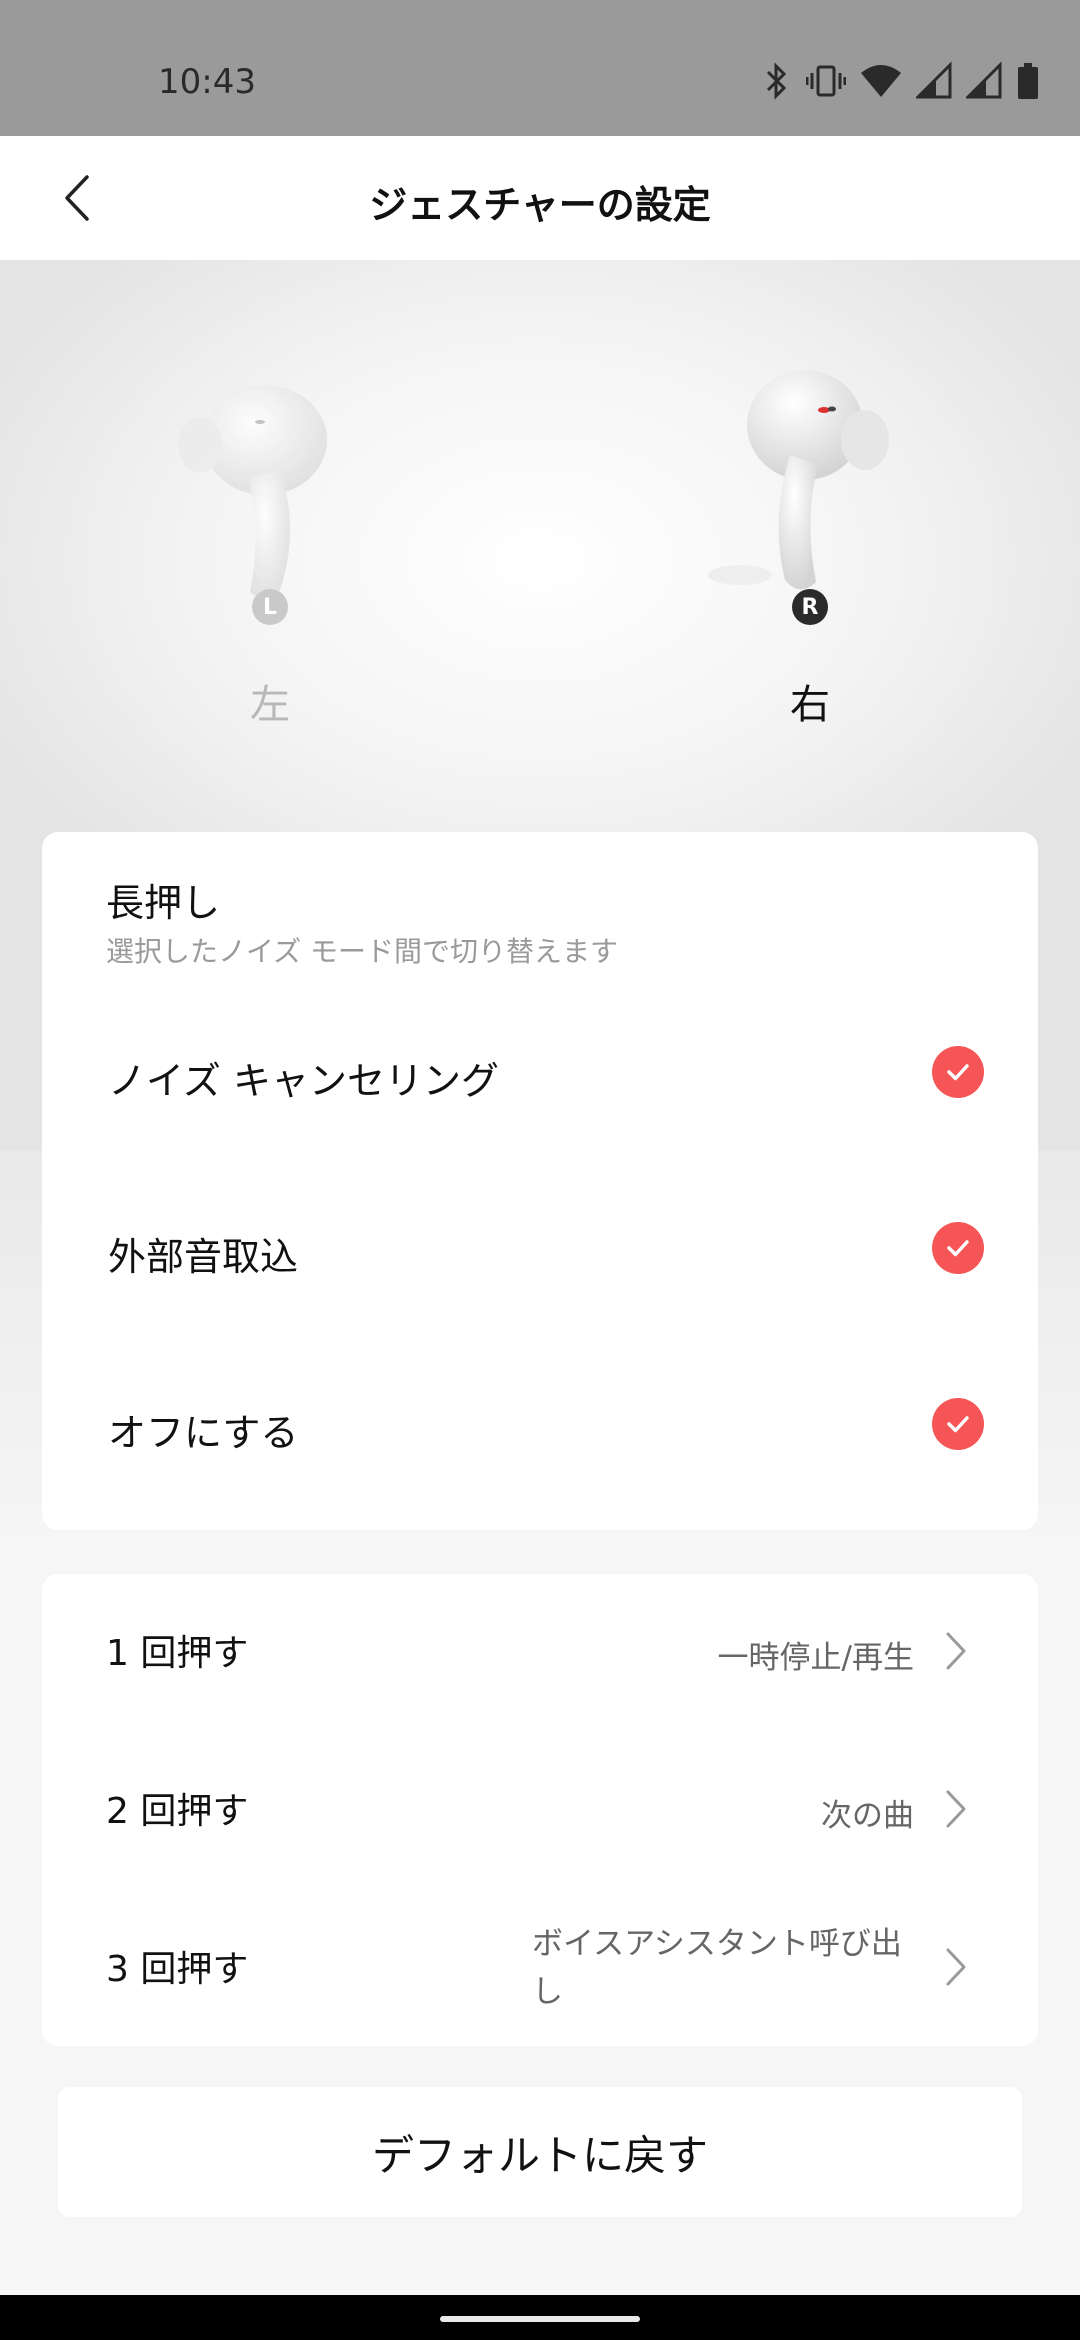 This screenshot has width=1080, height=2340. Describe the element at coordinates (881, 81) in the screenshot. I see `wifi-icon` at that location.